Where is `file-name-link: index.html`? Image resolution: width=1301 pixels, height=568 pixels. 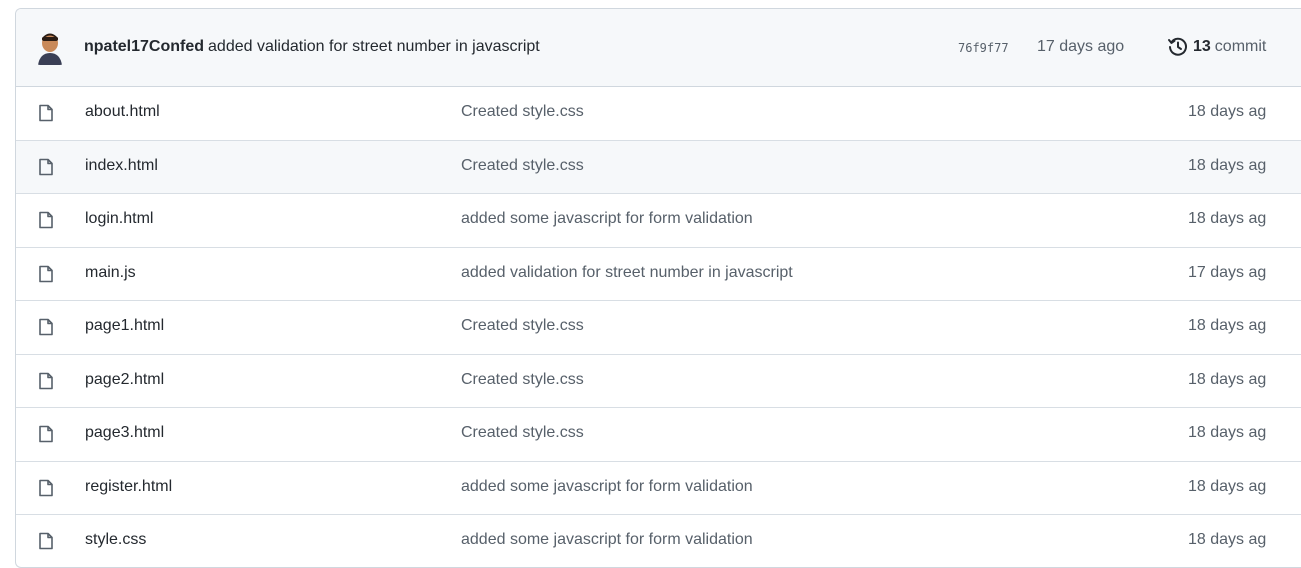 file-name-link: index.html is located at coordinates (121, 166).